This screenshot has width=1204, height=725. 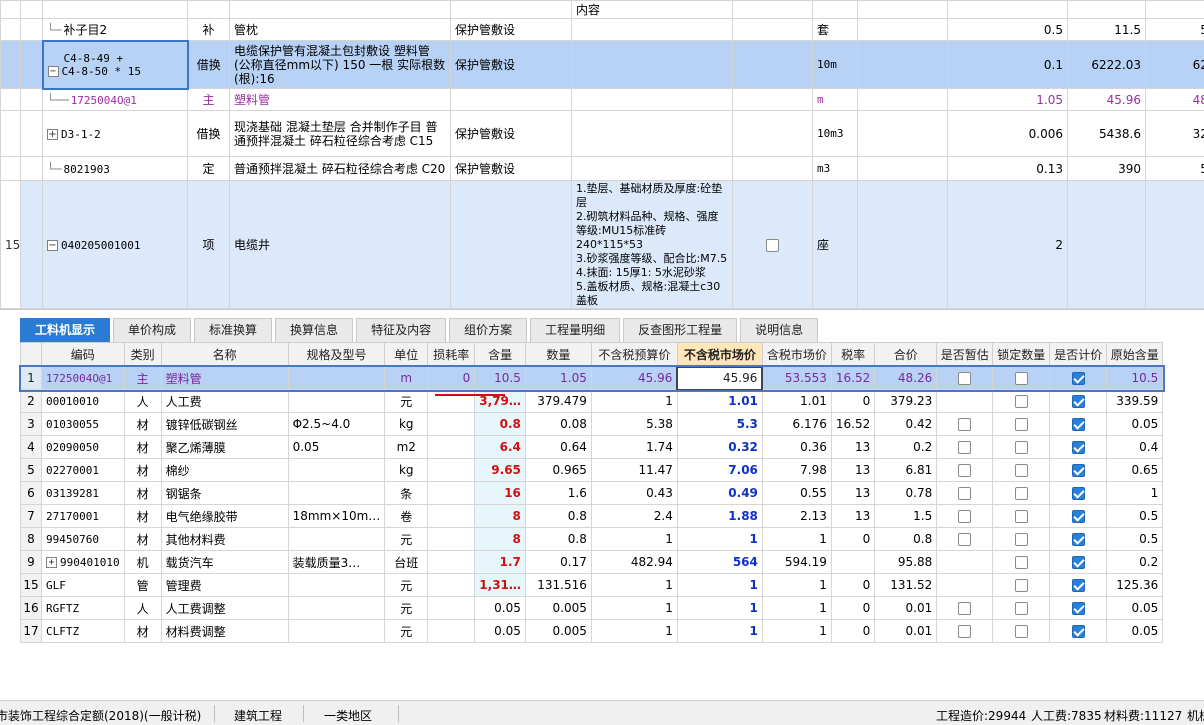 I want to click on col-unit: 单位, so click(x=406, y=354).